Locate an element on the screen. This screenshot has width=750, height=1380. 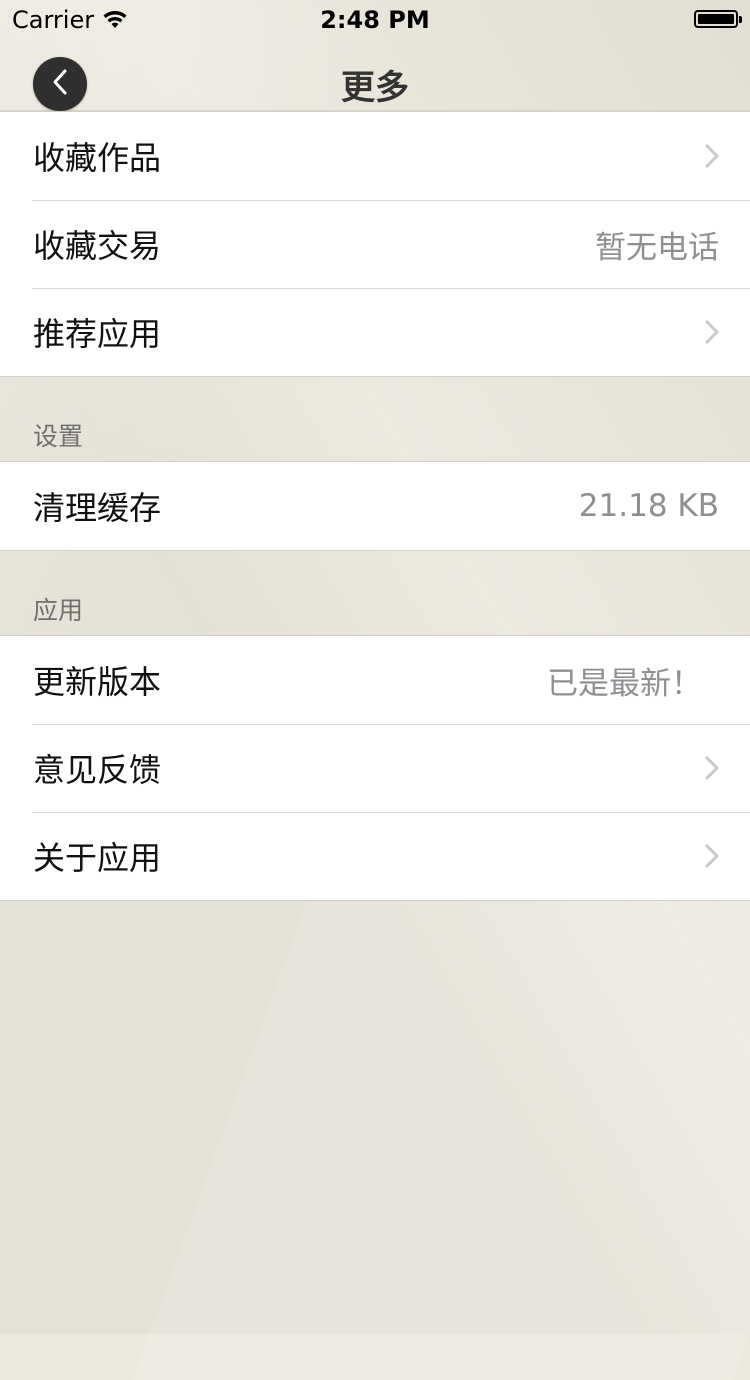
row-favorite-deals: 收藏交易 暂无电话 is located at coordinates (375, 244).